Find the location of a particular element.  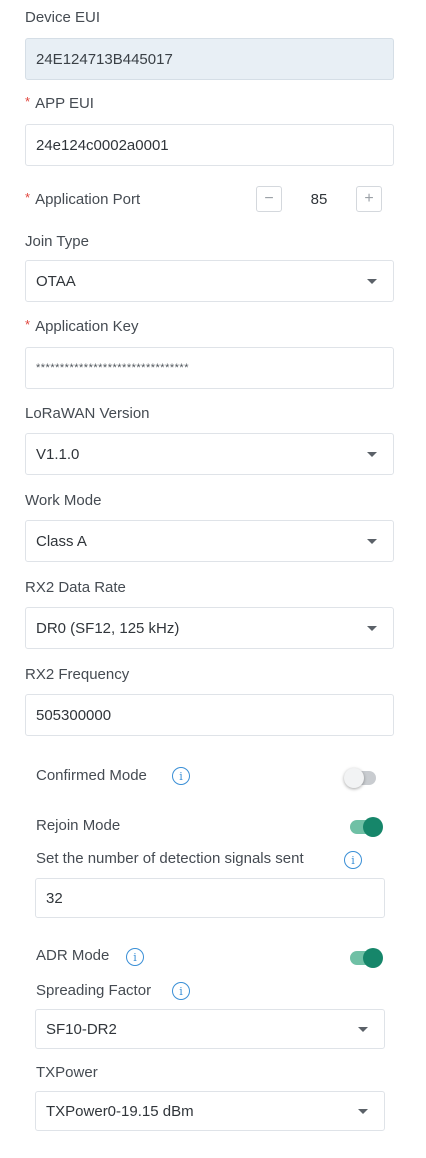

port-increment-button: + is located at coordinates (369, 199).